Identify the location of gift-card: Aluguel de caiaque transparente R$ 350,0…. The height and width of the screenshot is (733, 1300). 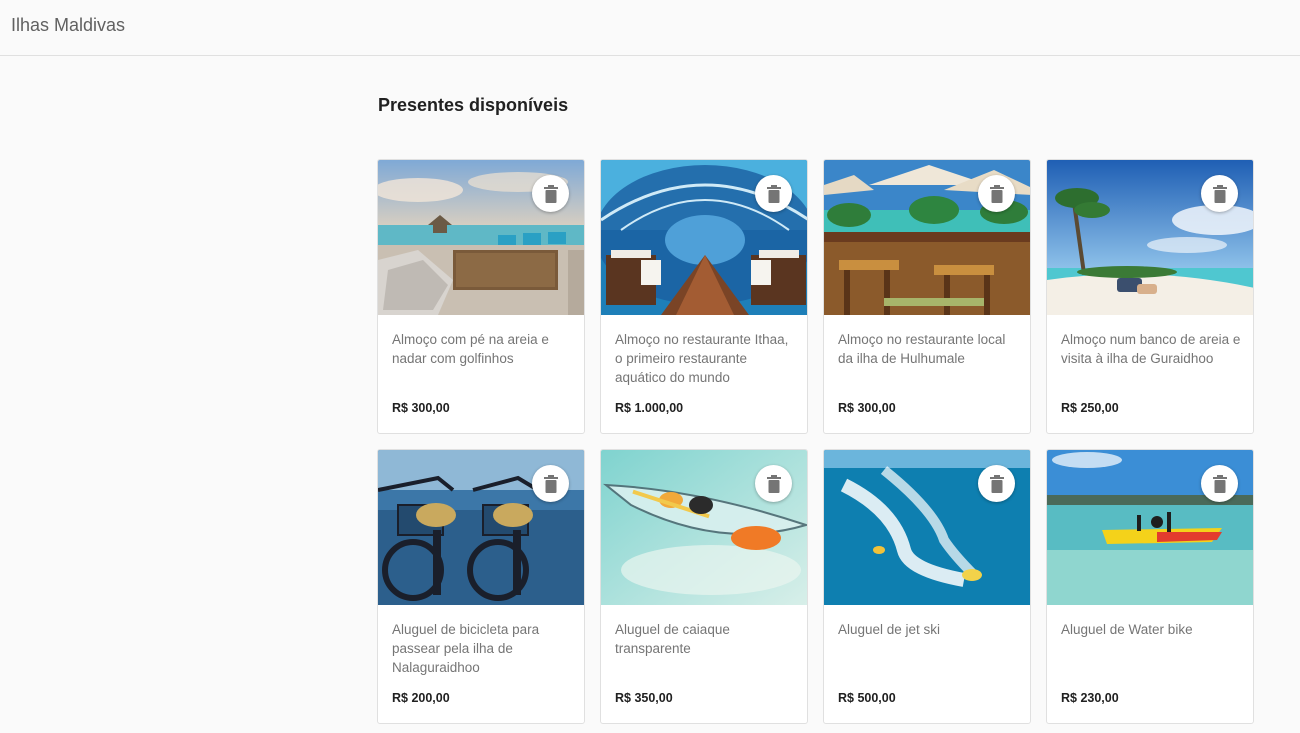
(704, 586).